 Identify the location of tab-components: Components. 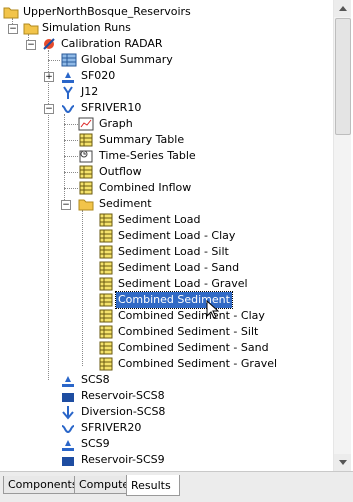
(41, 485).